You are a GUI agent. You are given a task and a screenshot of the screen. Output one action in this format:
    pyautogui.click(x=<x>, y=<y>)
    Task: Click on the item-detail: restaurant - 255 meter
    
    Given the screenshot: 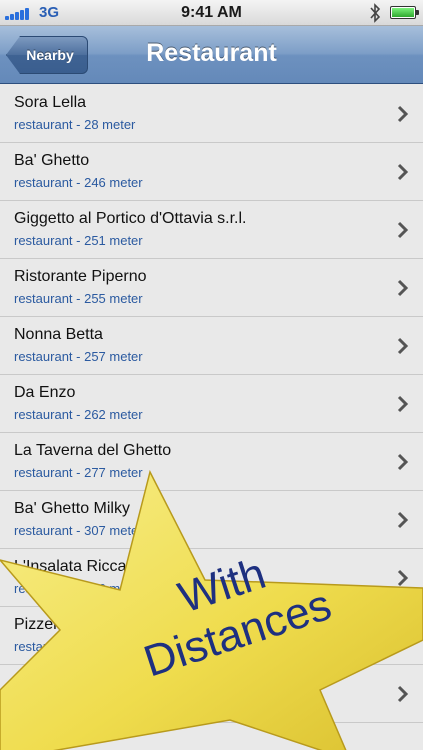 What is the action you would take?
    pyautogui.click(x=78, y=298)
    